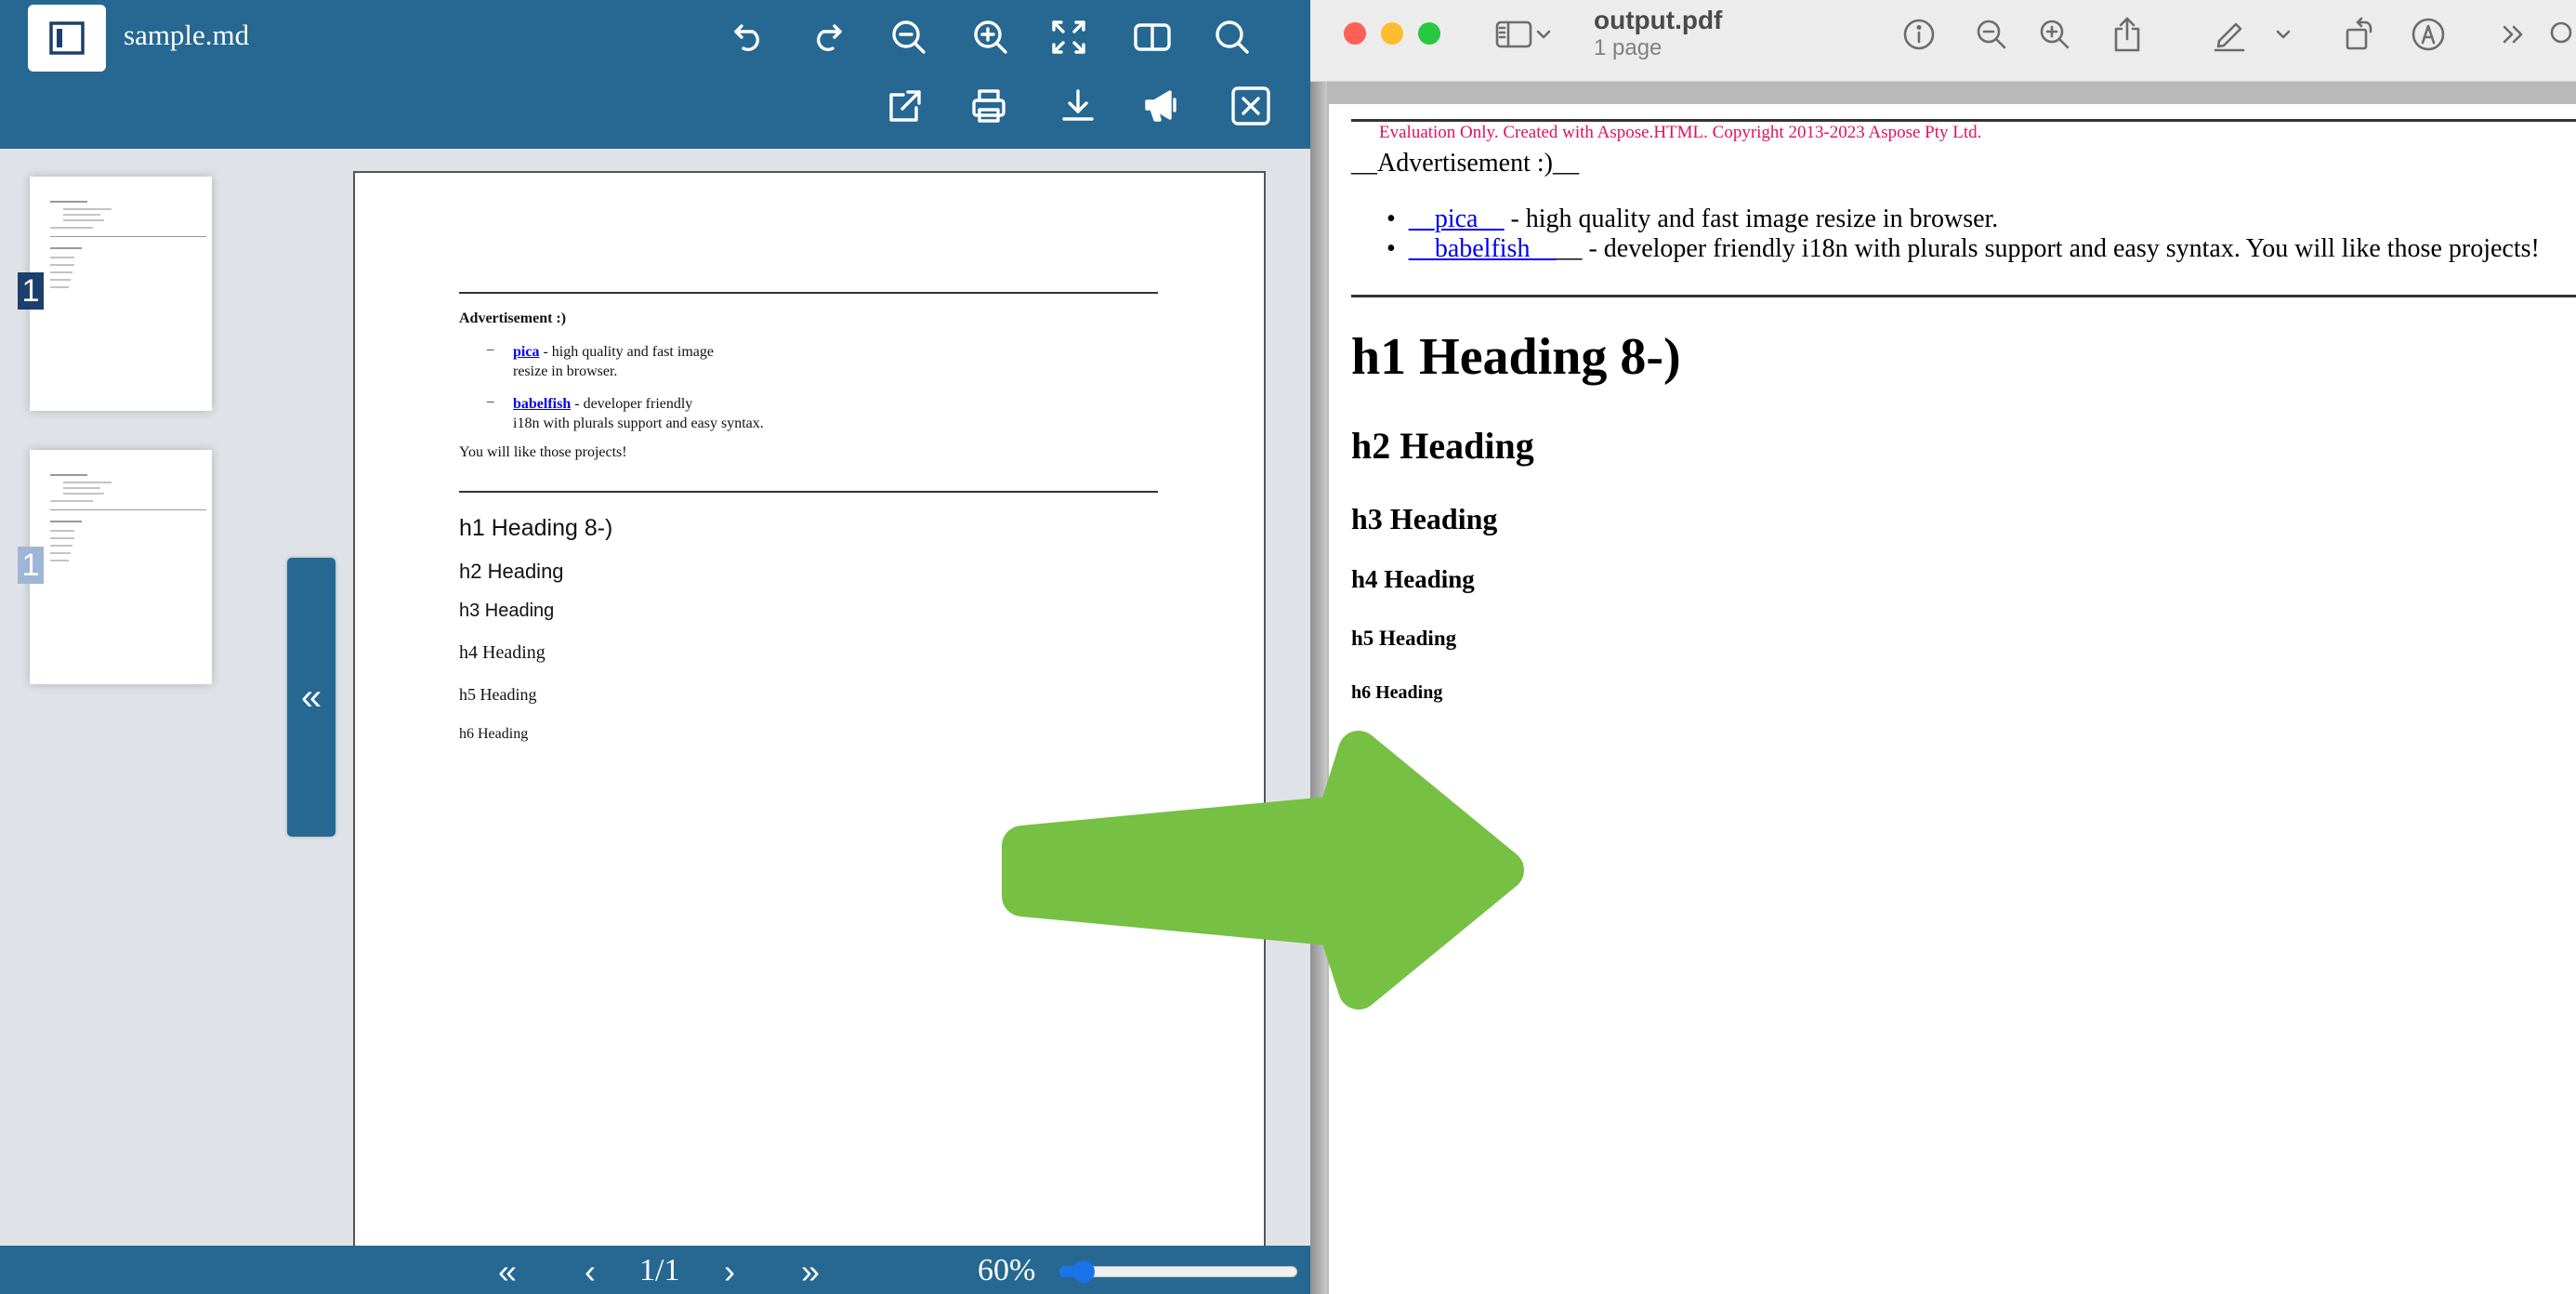 The image size is (2576, 1294). I want to click on thumbnail-panel: 1 1, so click(139, 698).